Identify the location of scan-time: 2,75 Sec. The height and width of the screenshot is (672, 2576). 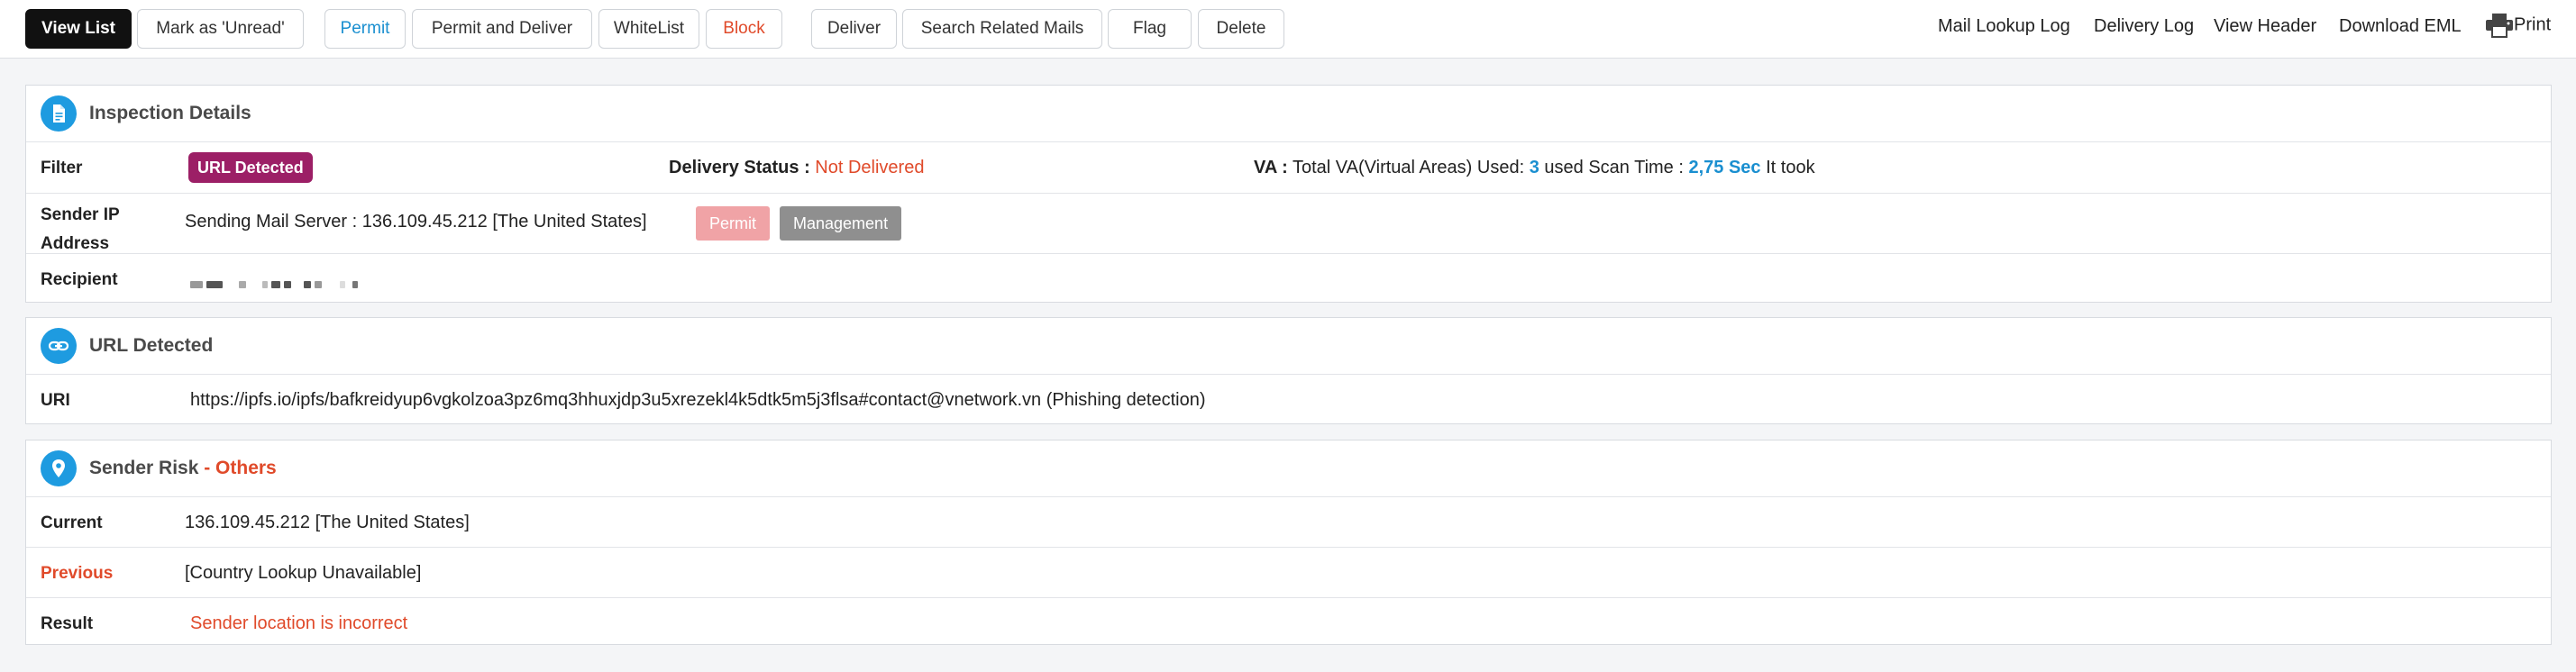
(1724, 167).